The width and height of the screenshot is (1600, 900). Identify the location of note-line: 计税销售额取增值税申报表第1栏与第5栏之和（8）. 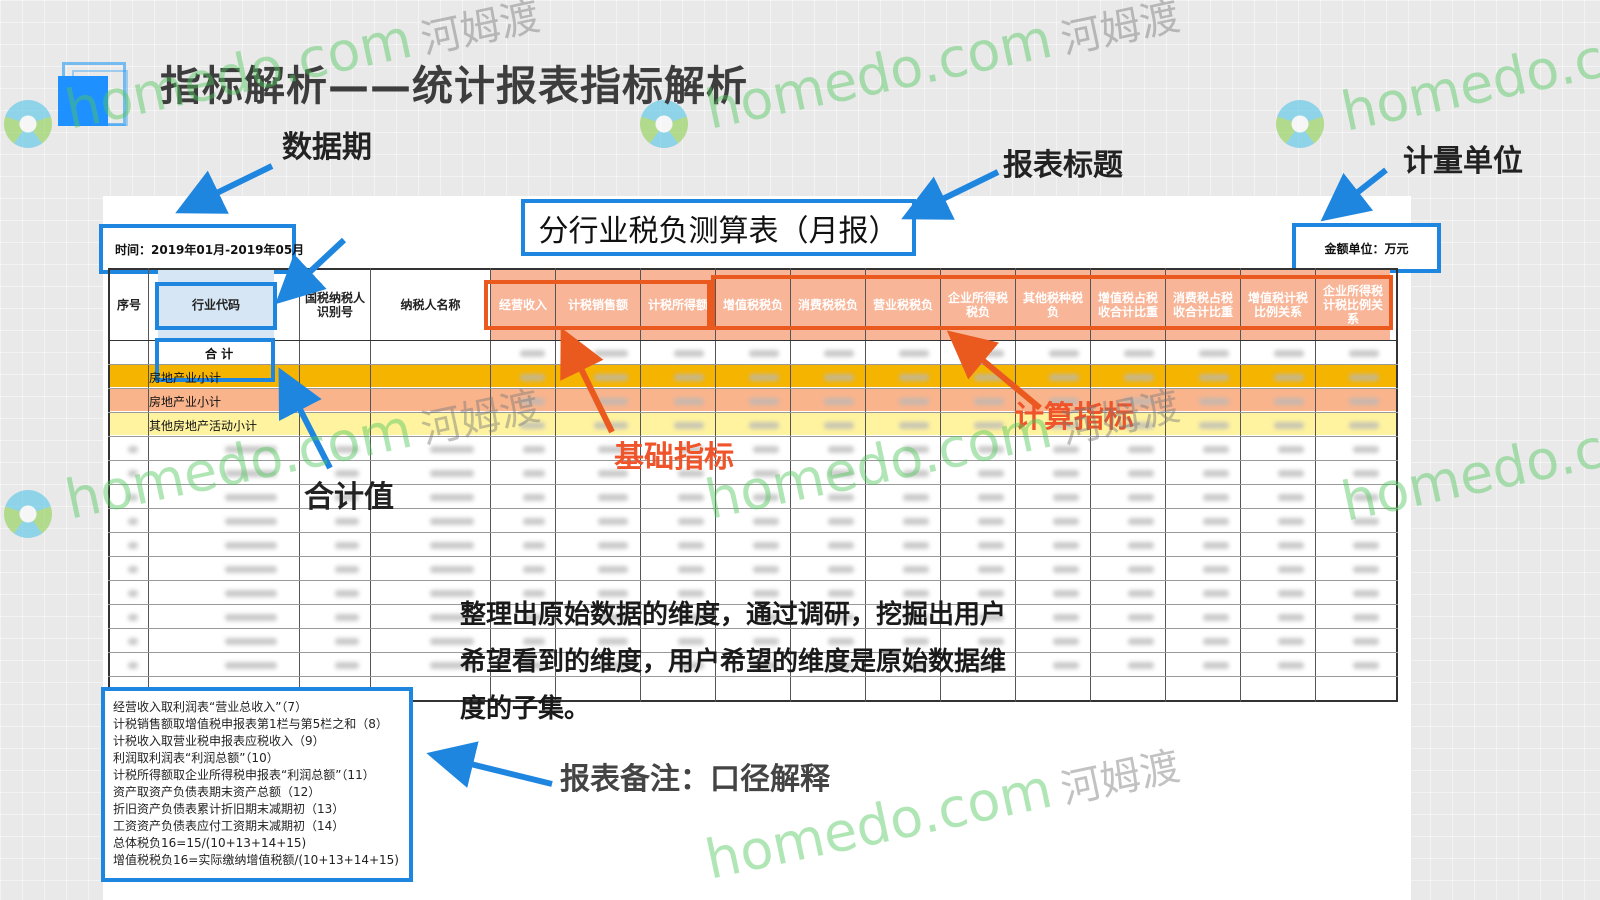
(250, 724).